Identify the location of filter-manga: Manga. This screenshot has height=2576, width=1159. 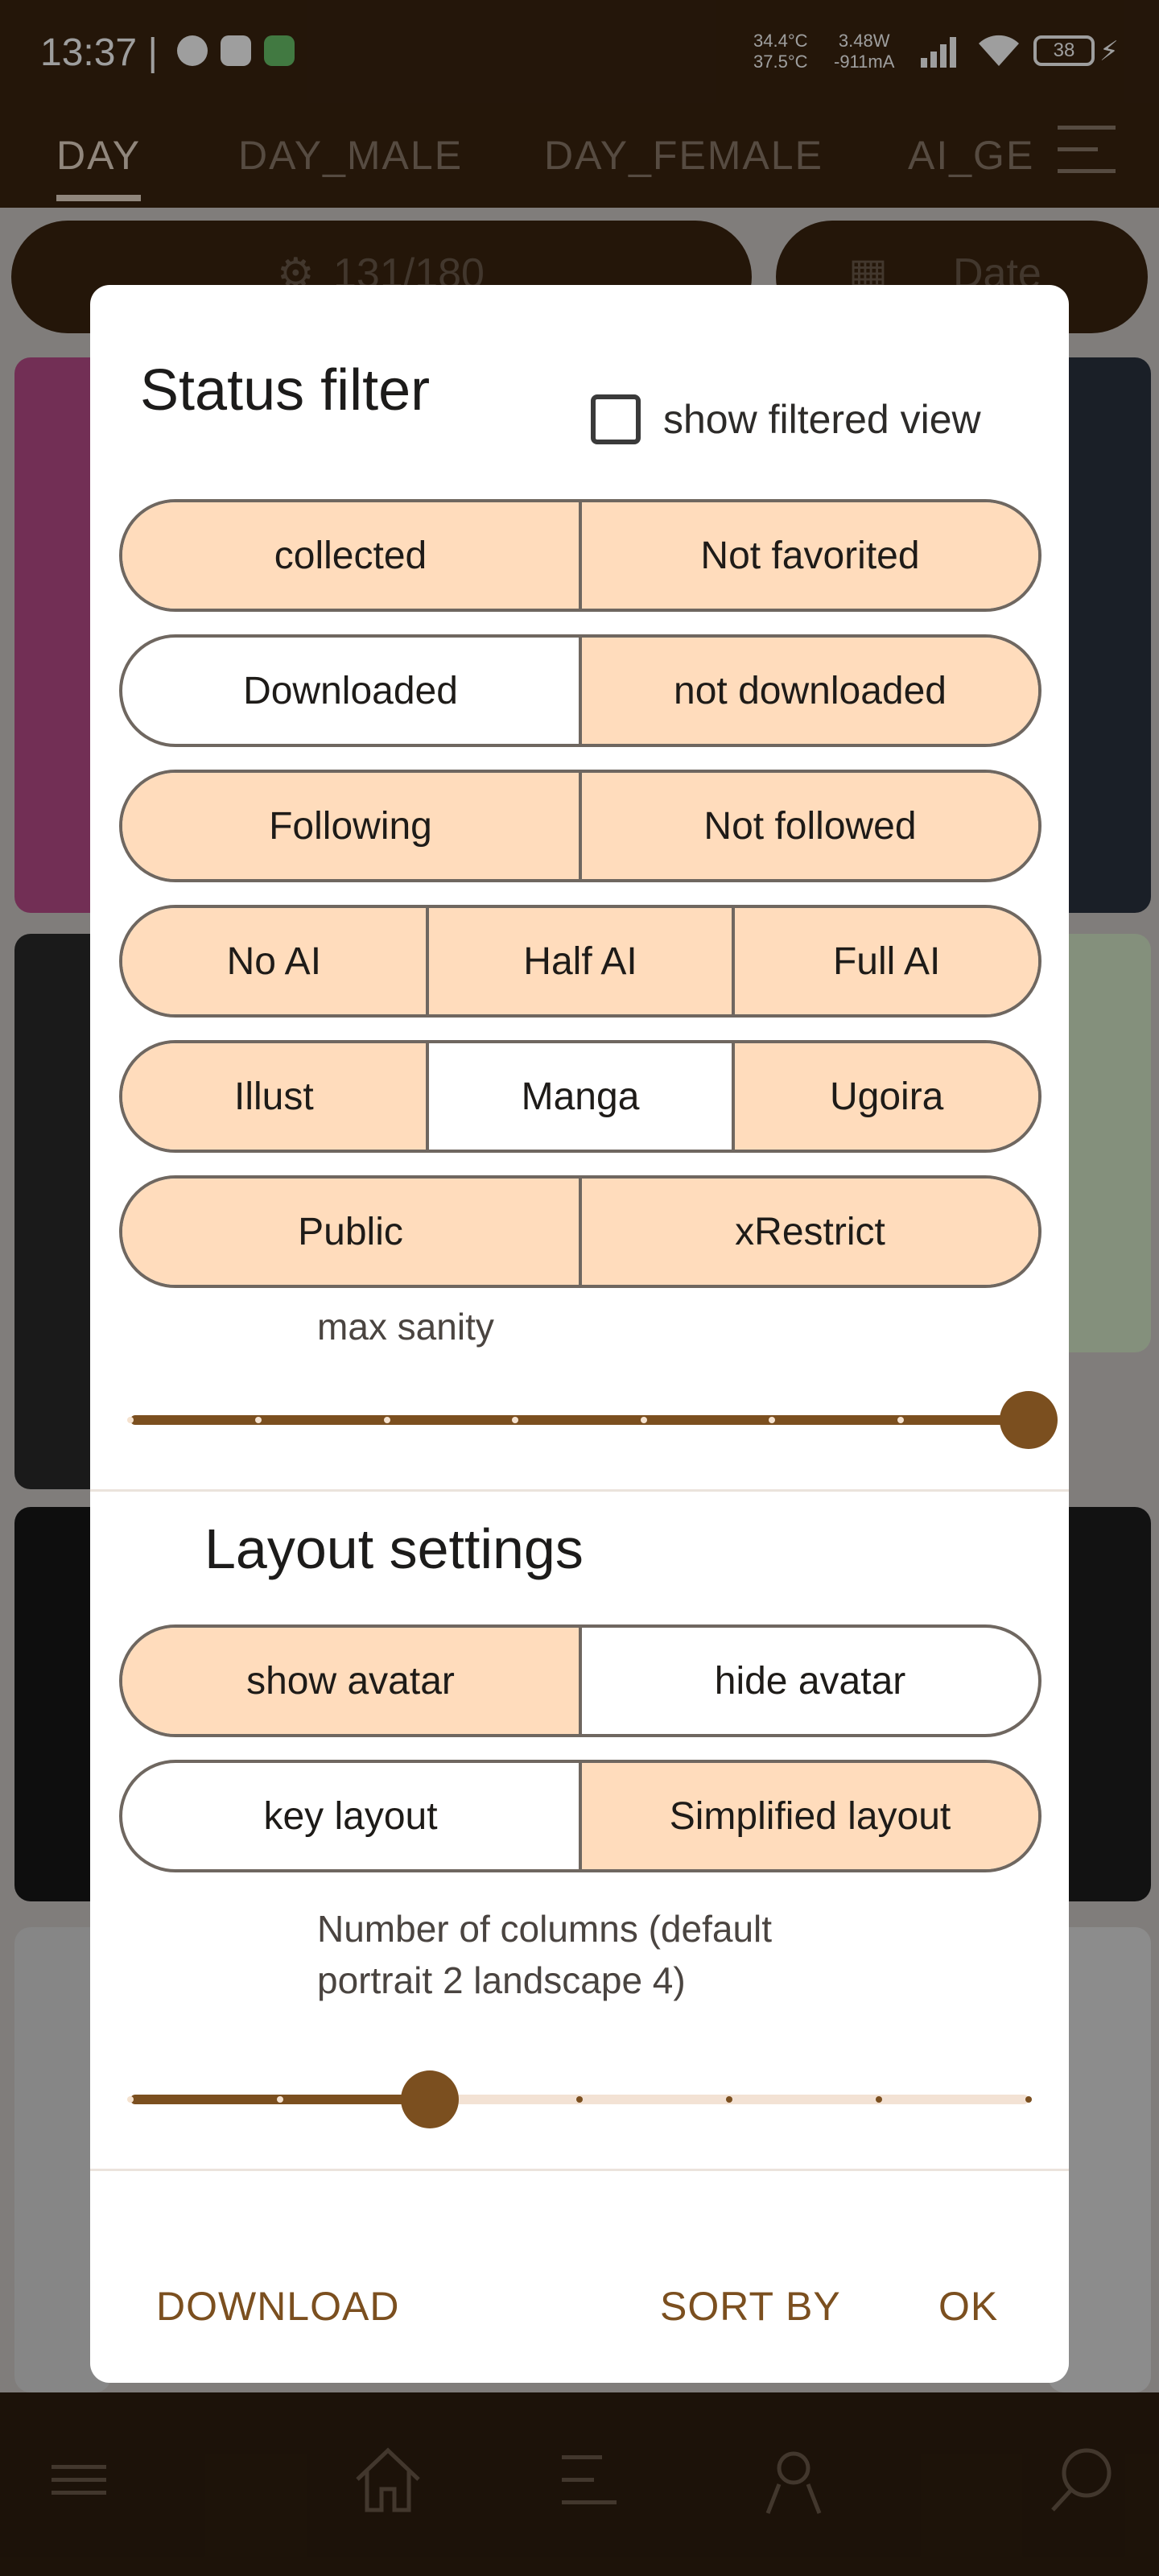
(582, 1096).